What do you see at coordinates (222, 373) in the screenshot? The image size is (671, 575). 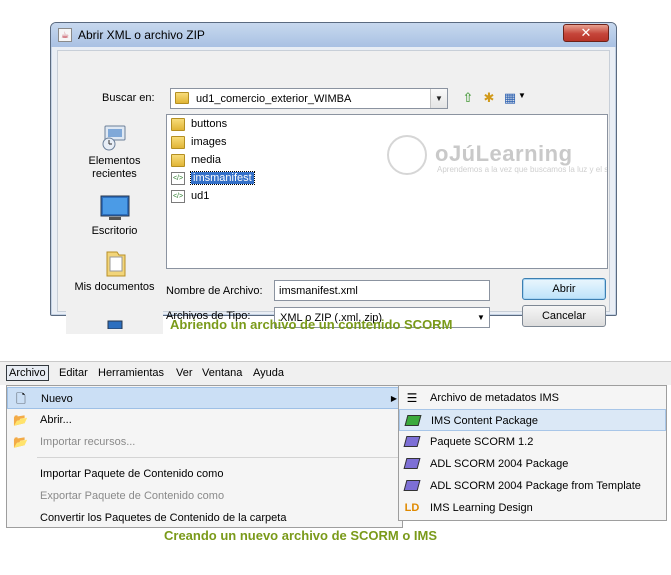 I see `menu-ventana: Ventana` at bounding box center [222, 373].